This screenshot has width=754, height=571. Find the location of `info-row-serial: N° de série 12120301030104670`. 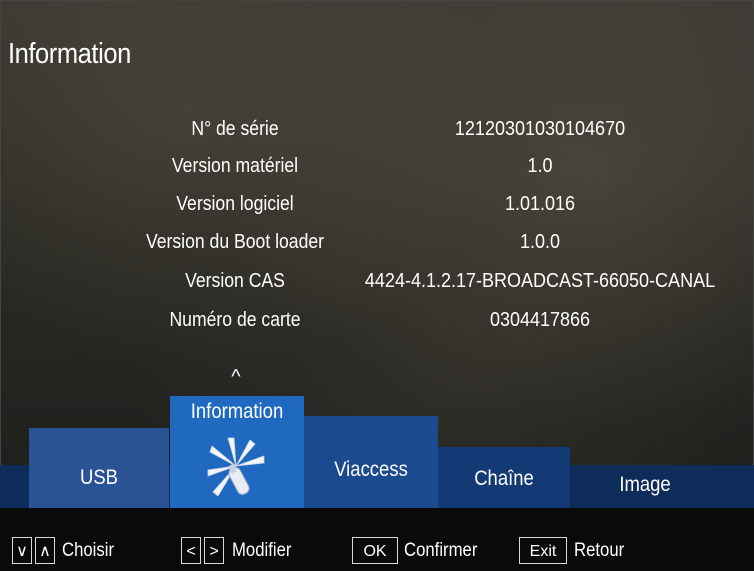

info-row-serial: N° de série 12120301030104670 is located at coordinates (377, 129).